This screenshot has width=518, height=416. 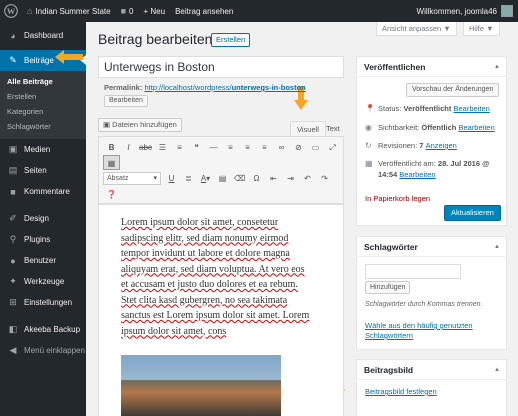 I want to click on special-char-icon: Ω, so click(x=256, y=178).